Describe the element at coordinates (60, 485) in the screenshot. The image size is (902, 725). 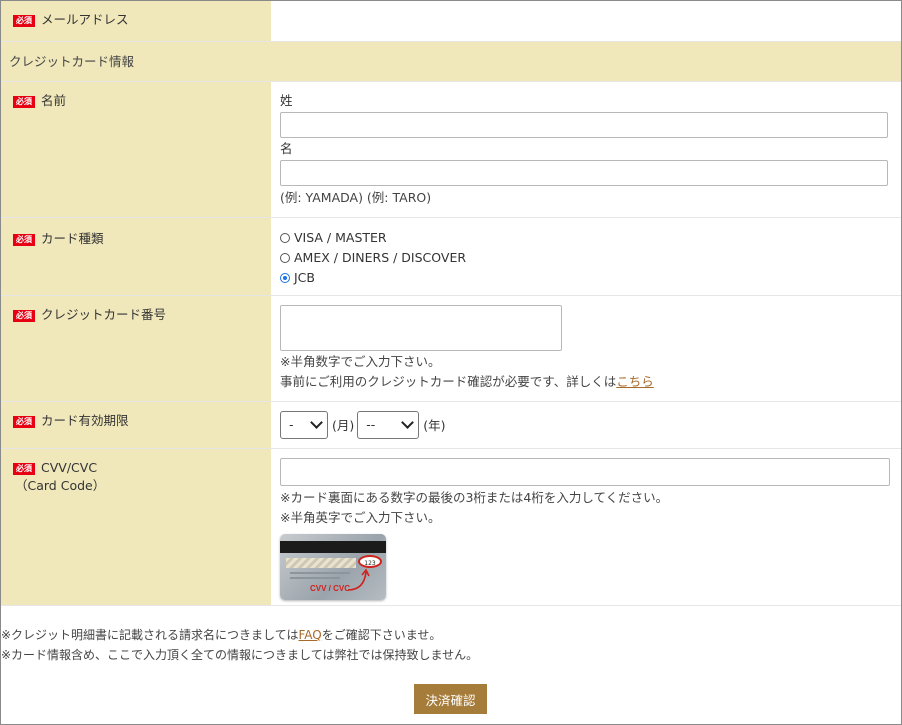
I see `cvv-label-sub: （Card Code）` at that location.